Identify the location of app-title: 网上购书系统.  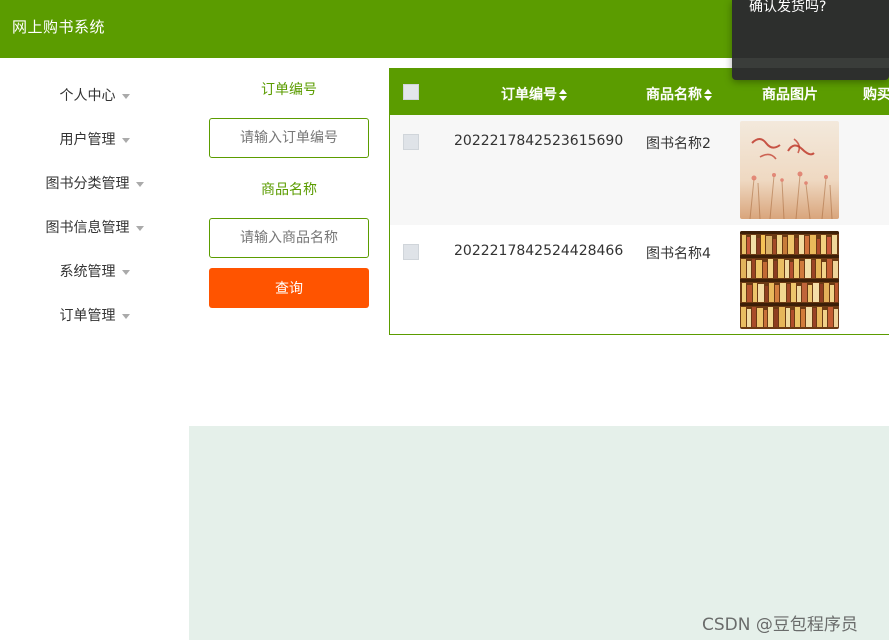
(59, 27).